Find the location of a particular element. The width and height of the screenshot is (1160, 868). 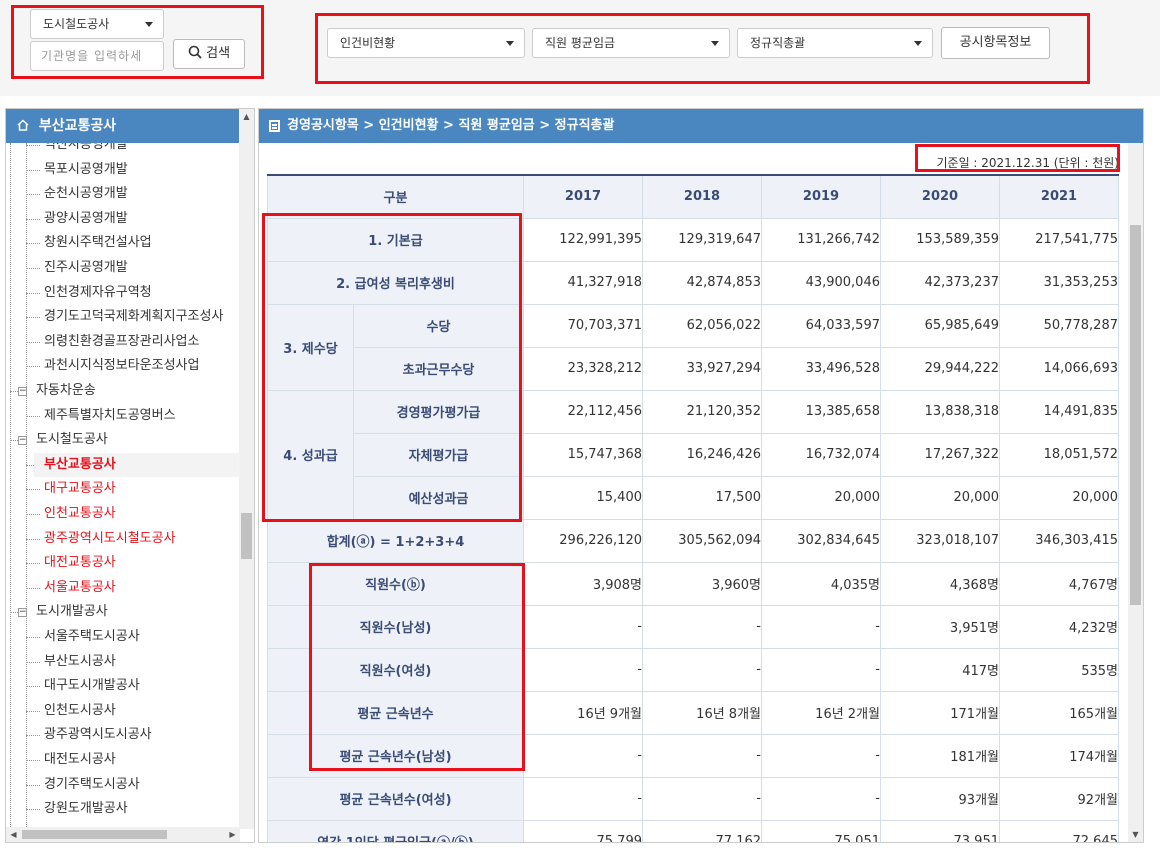

table-cell: 165개월 is located at coordinates (1059, 712).